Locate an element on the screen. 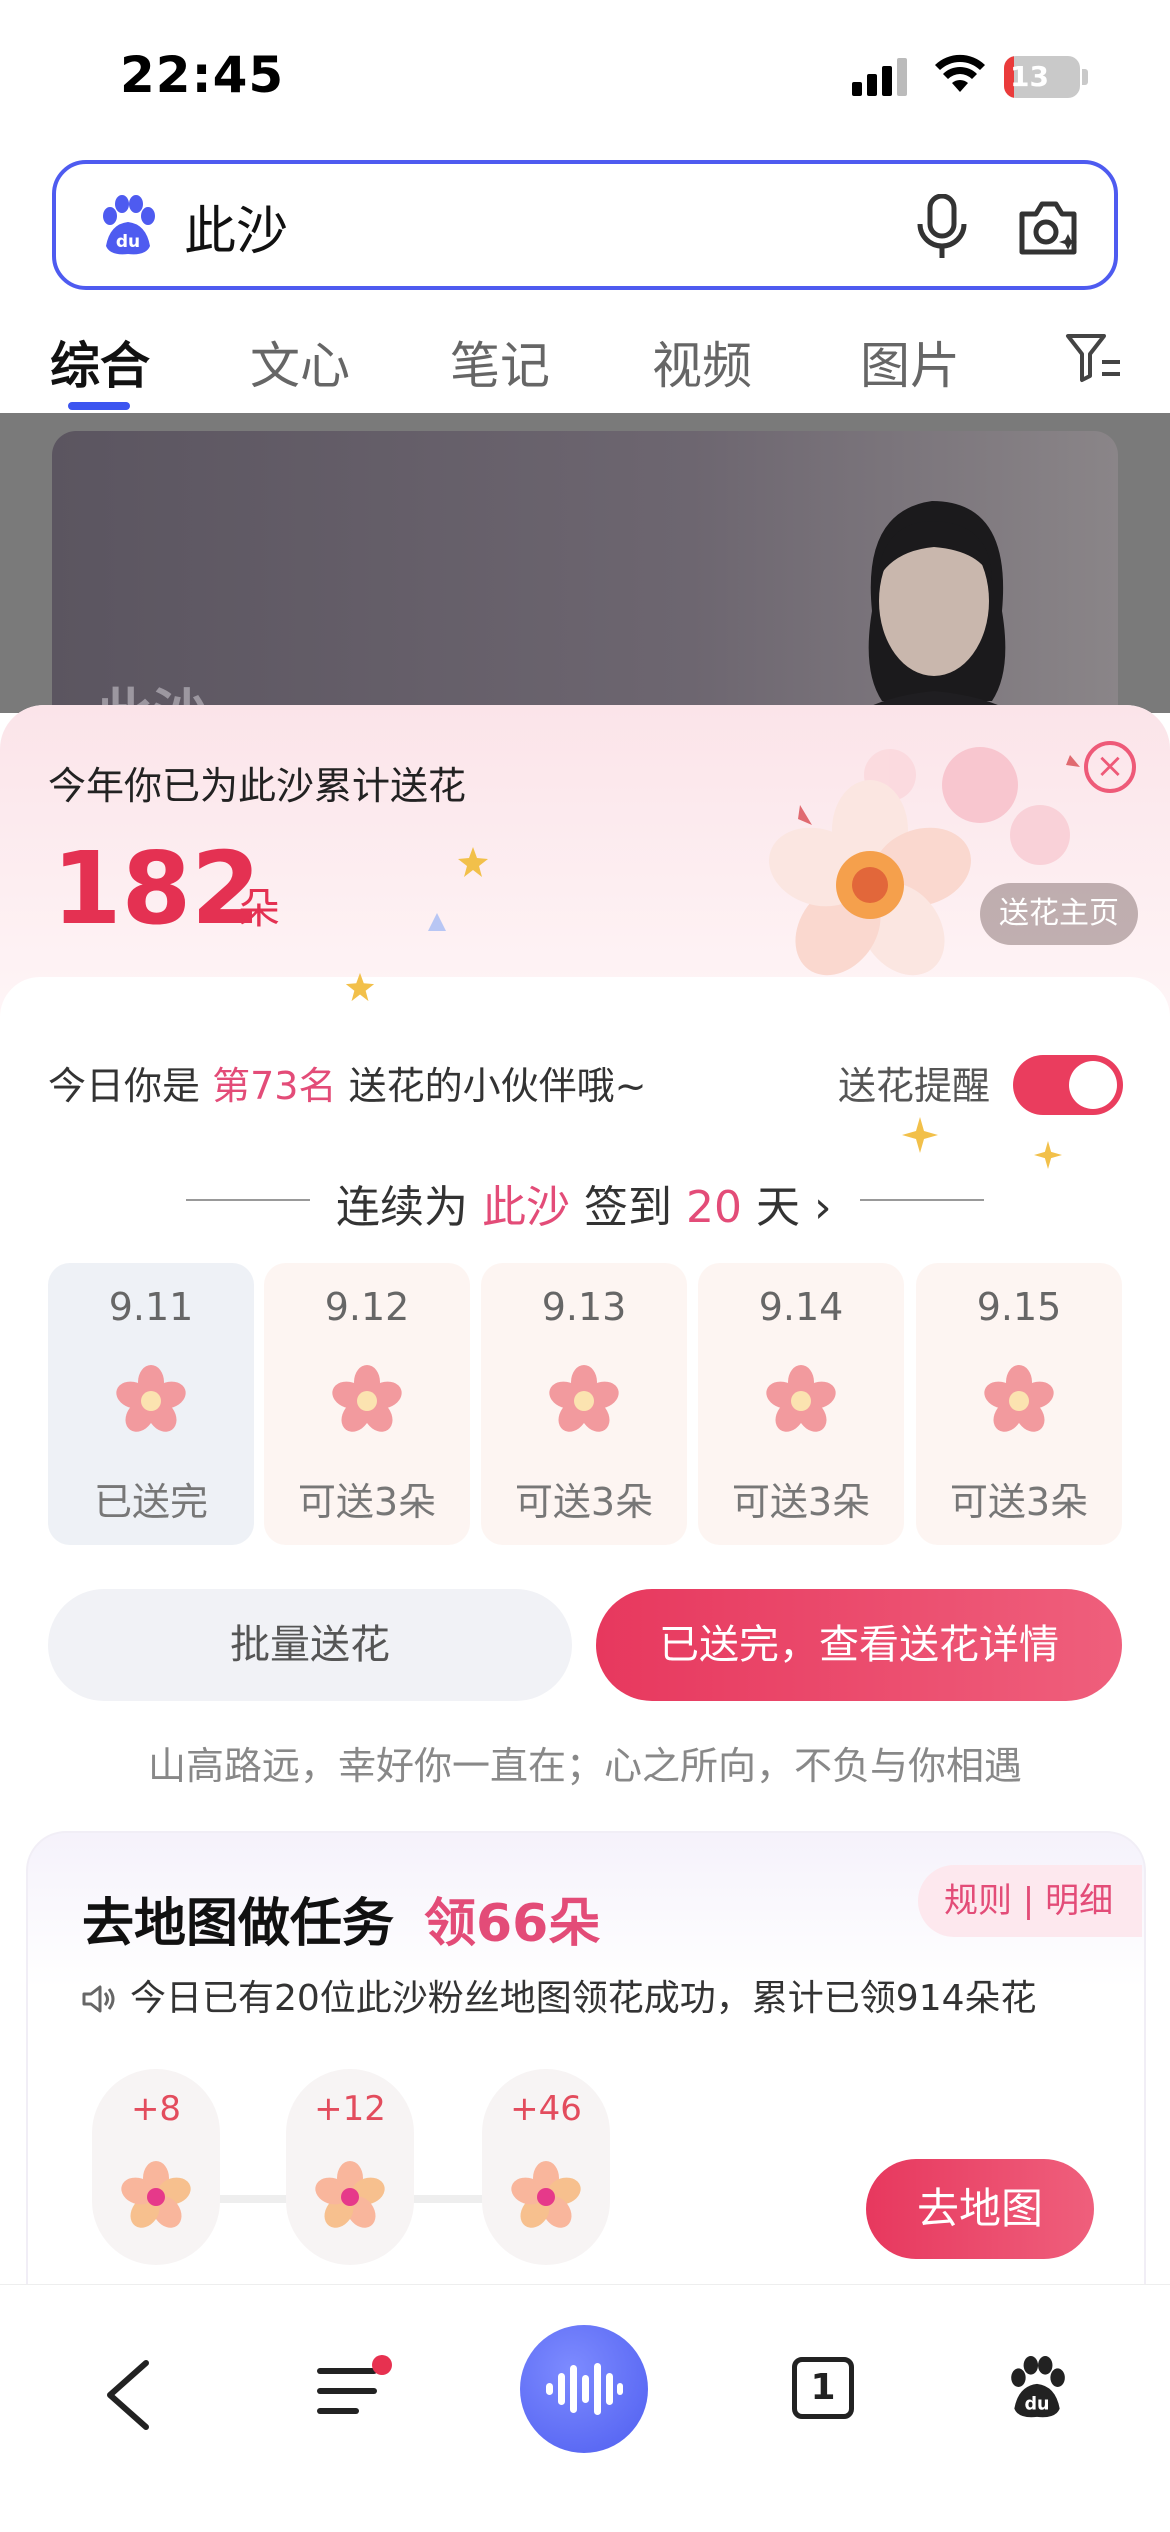 Image resolution: width=1170 pixels, height=2532 pixels. confetti-icon is located at coordinates (437, 922).